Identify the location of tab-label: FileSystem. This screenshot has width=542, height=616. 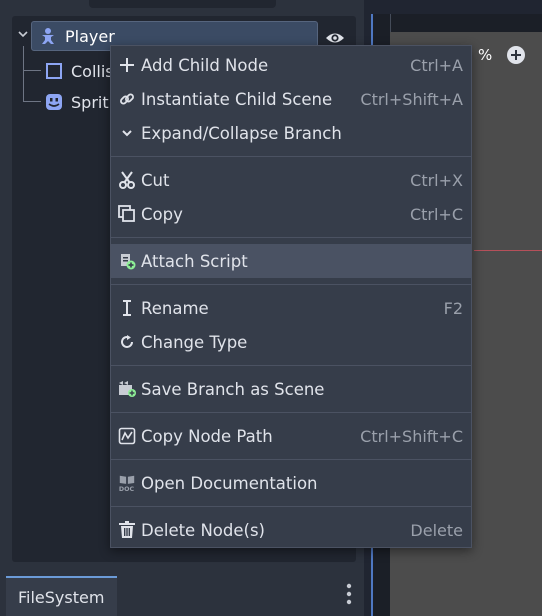
(61, 597).